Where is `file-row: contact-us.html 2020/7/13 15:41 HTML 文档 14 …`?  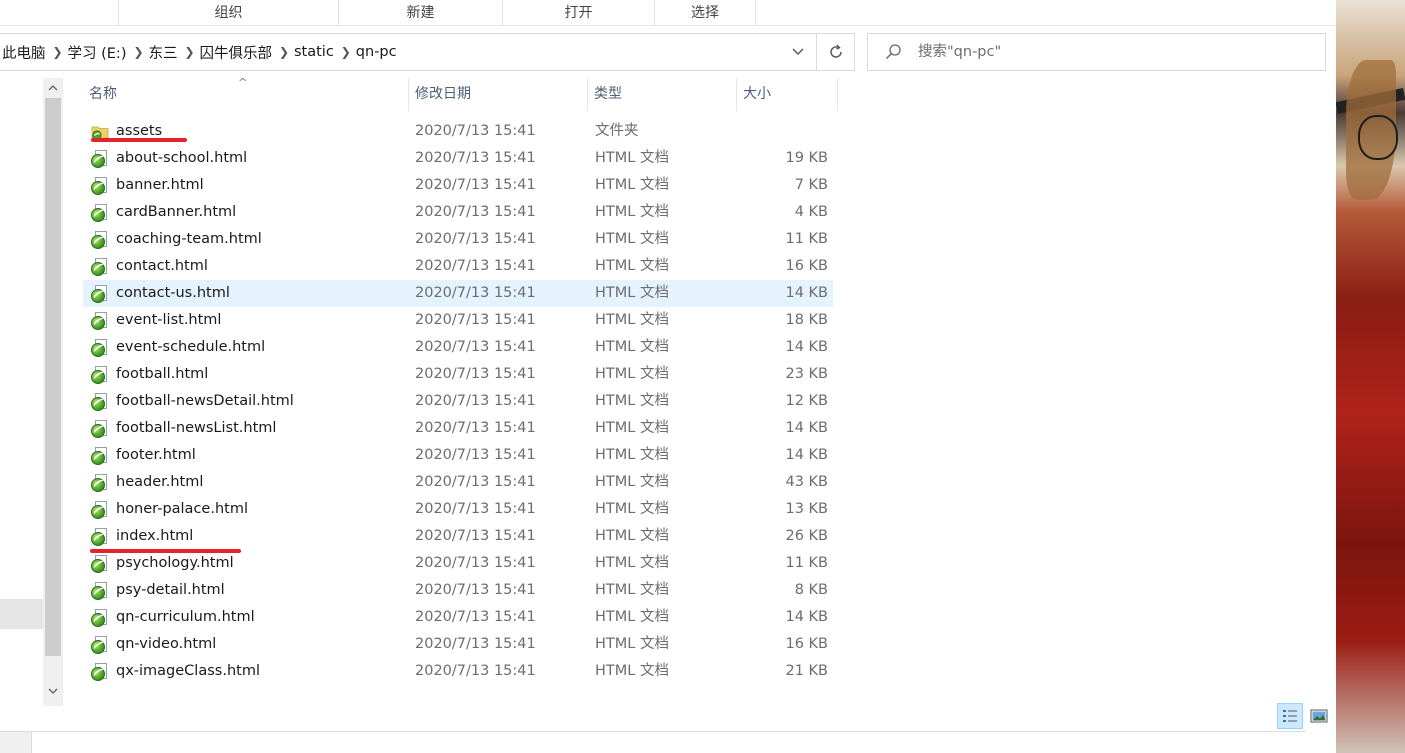 file-row: contact-us.html 2020/7/13 15:41 HTML 文档 14 … is located at coordinates (458, 293).